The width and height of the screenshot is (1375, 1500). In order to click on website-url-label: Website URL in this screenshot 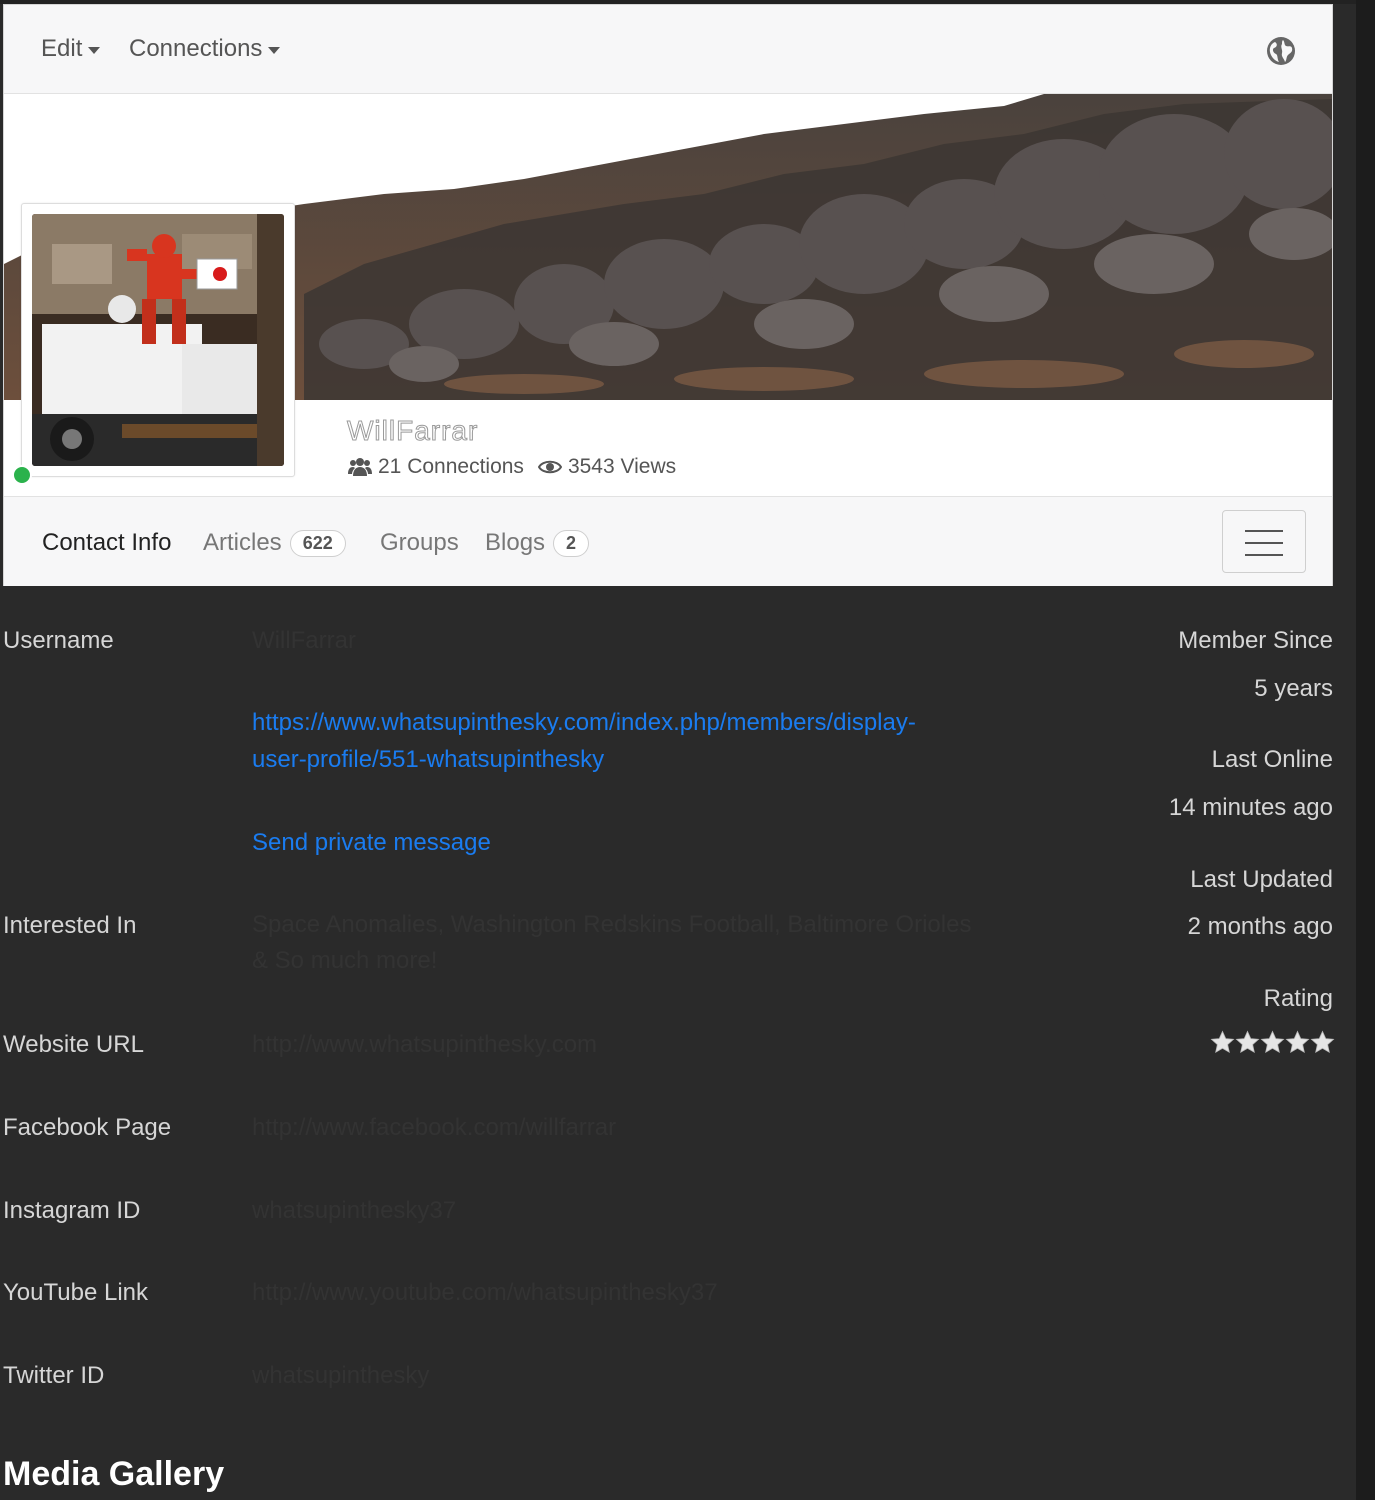, I will do `click(73, 1044)`.